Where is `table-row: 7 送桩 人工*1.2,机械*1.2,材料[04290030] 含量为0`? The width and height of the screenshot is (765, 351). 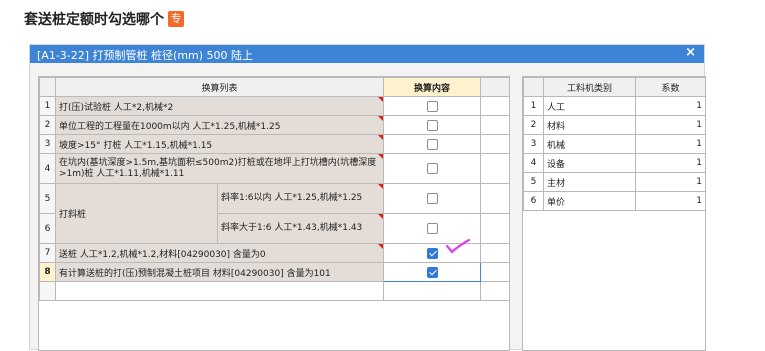
table-row: 7 送桩 人工*1.2,机械*1.2,材料[04290030] 含量为0 is located at coordinates (275, 253).